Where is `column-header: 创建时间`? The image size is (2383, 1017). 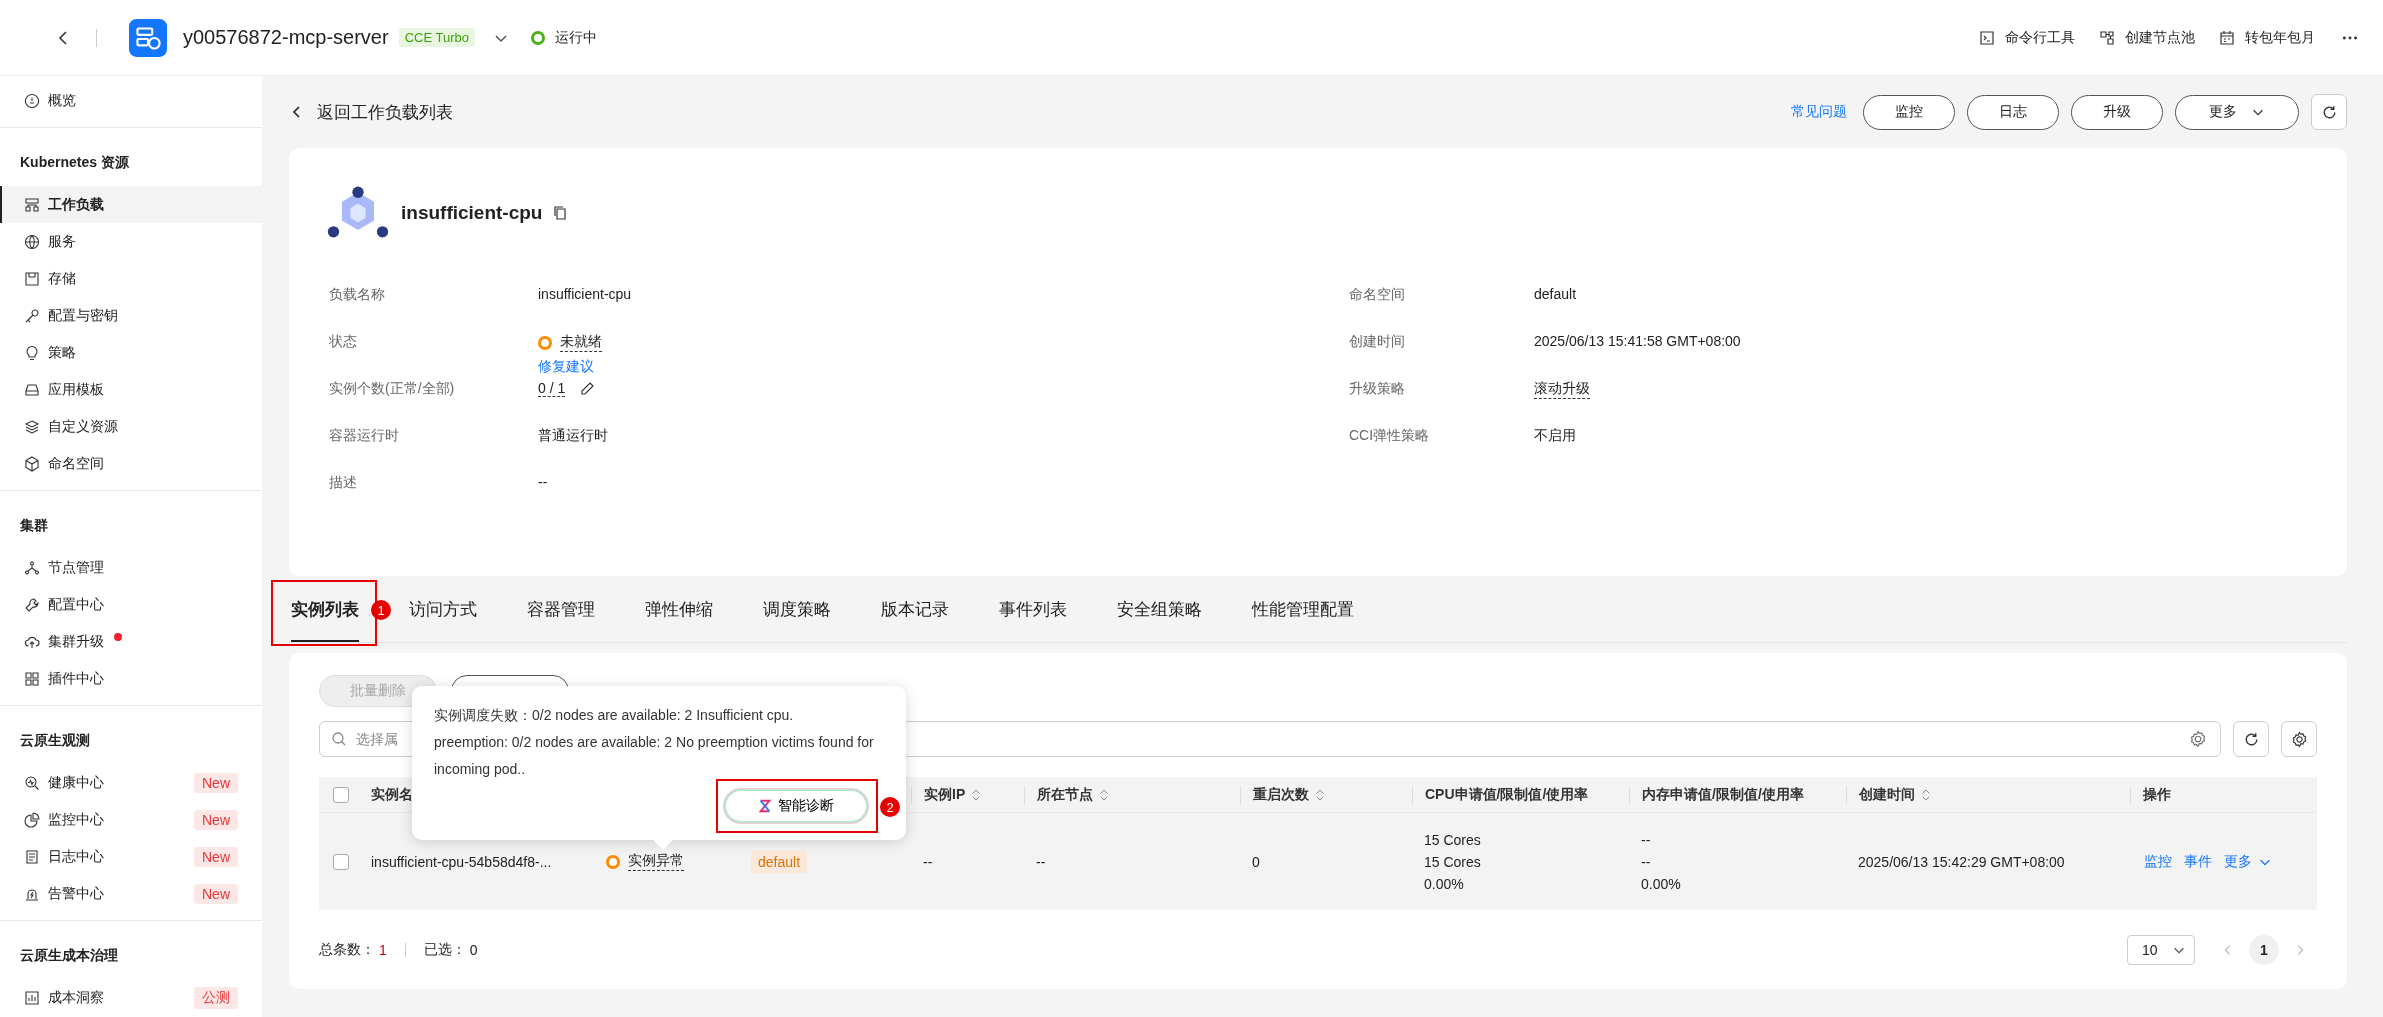 column-header: 创建时间 is located at coordinates (1988, 794).